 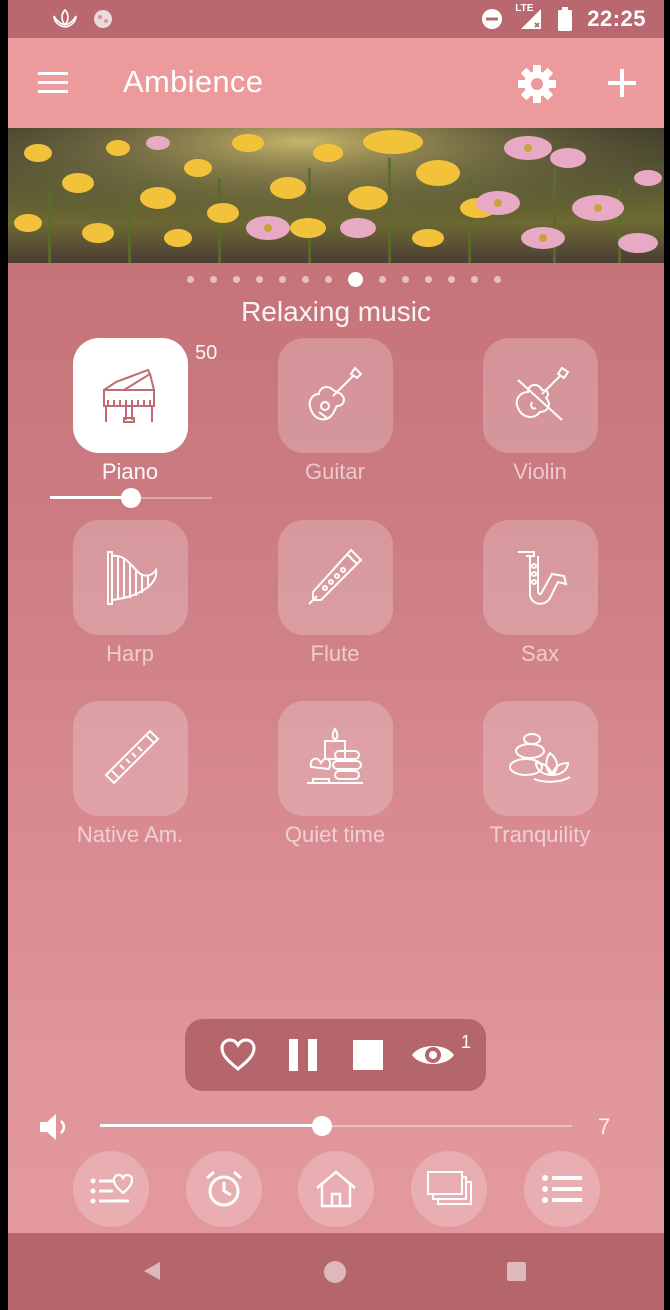 I want to click on page-indicator, so click(x=336, y=279).